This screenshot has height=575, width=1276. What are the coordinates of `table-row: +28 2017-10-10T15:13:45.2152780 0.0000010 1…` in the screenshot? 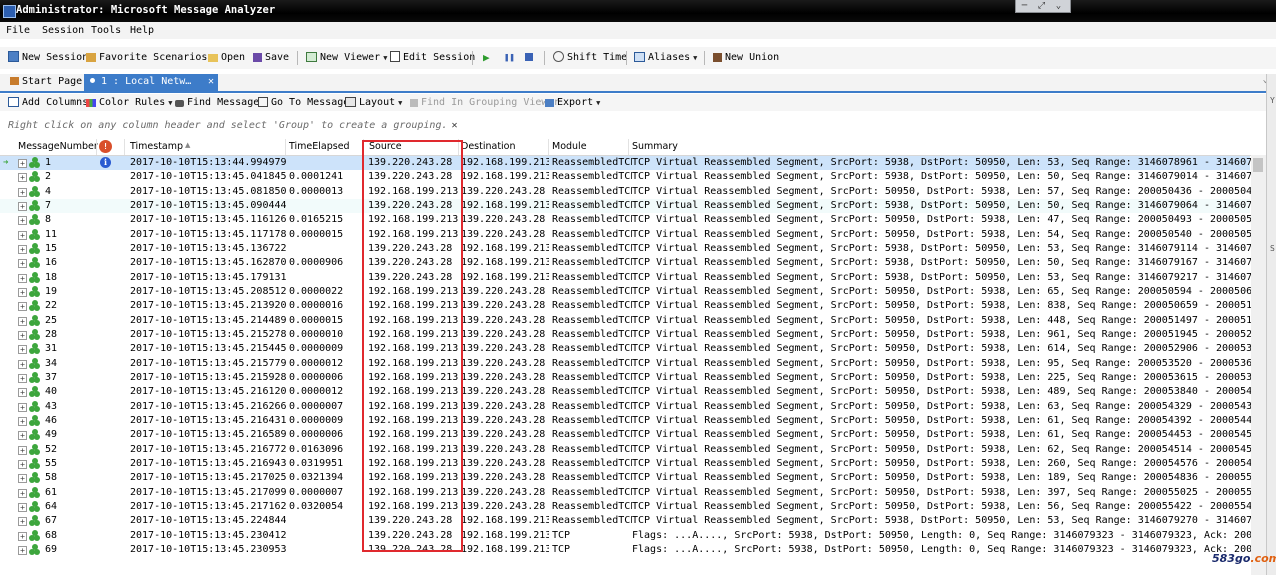 It's located at (626, 335).